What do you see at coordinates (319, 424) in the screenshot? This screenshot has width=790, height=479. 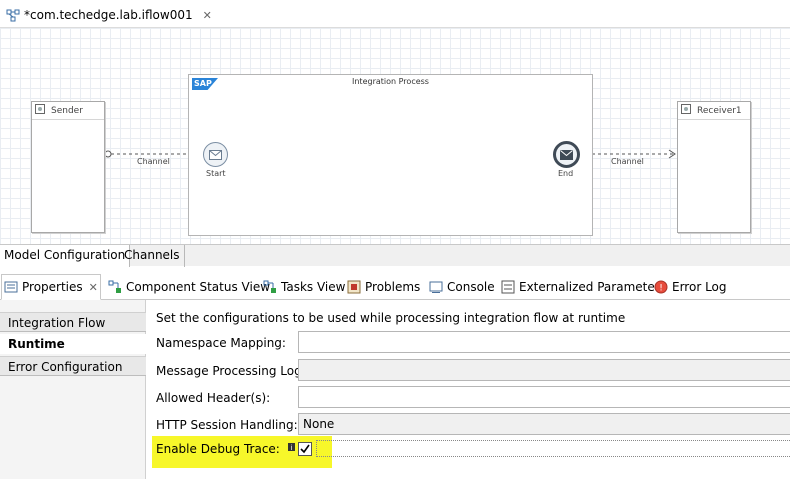 I see `http-session-handling-value: None` at bounding box center [319, 424].